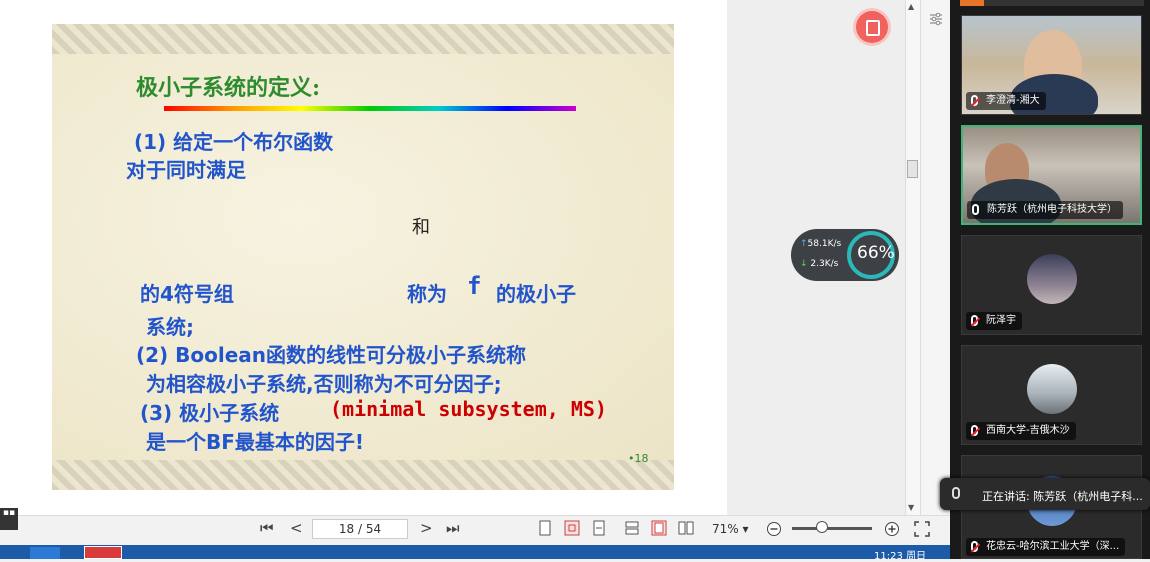 This screenshot has height=562, width=1150. I want to click on taskbar-pdf-icon, so click(103, 552).